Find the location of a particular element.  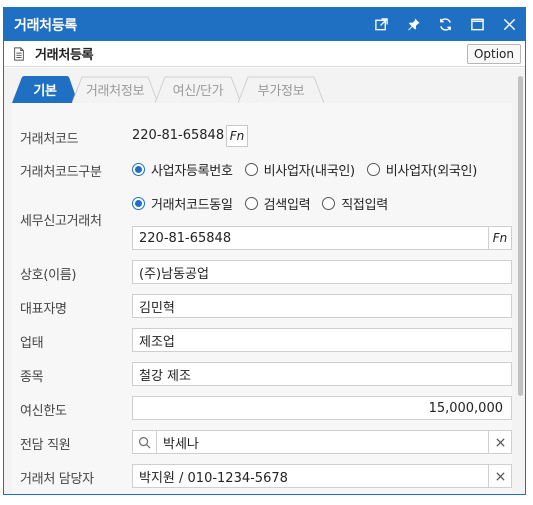

code-fn-button: Fn is located at coordinates (237, 136).